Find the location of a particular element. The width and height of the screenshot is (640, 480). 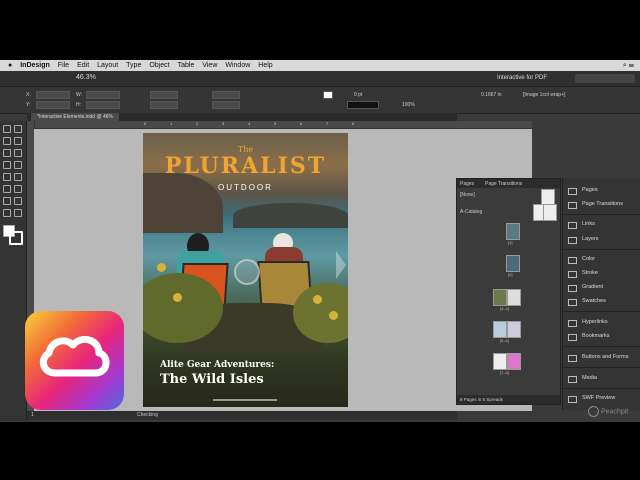

gradient-tool-icon is located at coordinates (7, 201).